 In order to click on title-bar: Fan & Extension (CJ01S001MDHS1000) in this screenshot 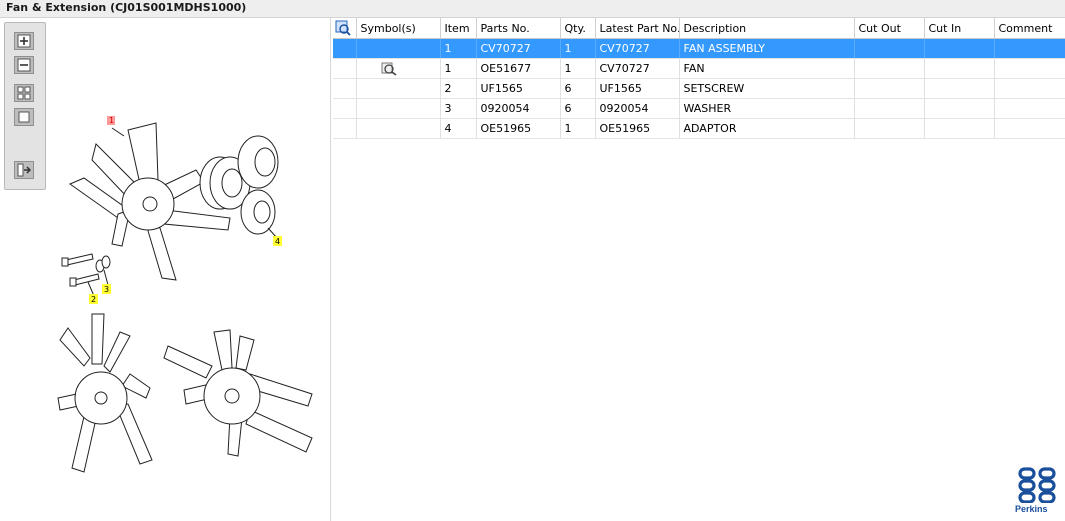, I will do `click(532, 9)`.